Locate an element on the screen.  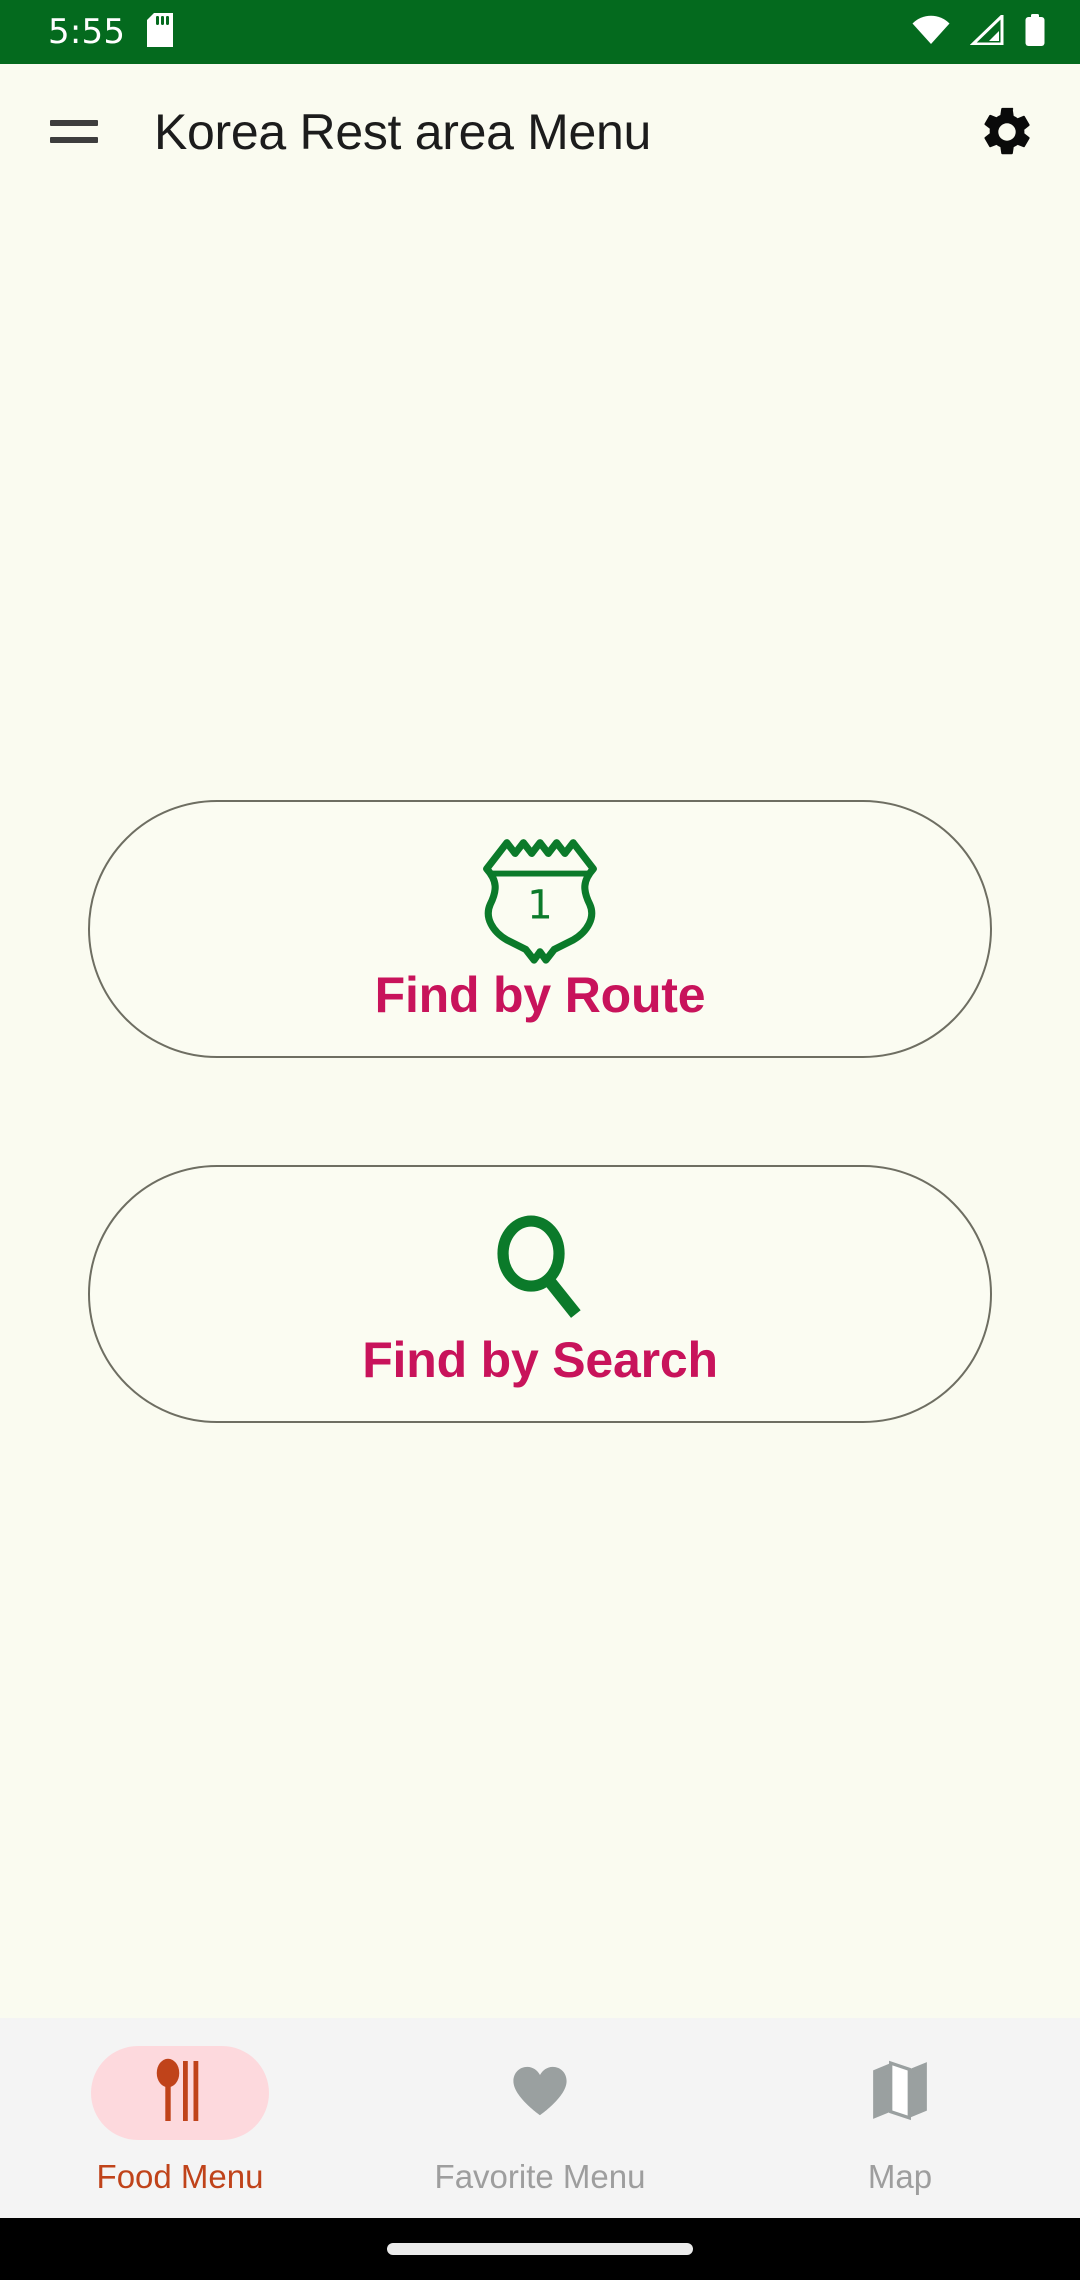
status-bar-right is located at coordinates (979, 31).